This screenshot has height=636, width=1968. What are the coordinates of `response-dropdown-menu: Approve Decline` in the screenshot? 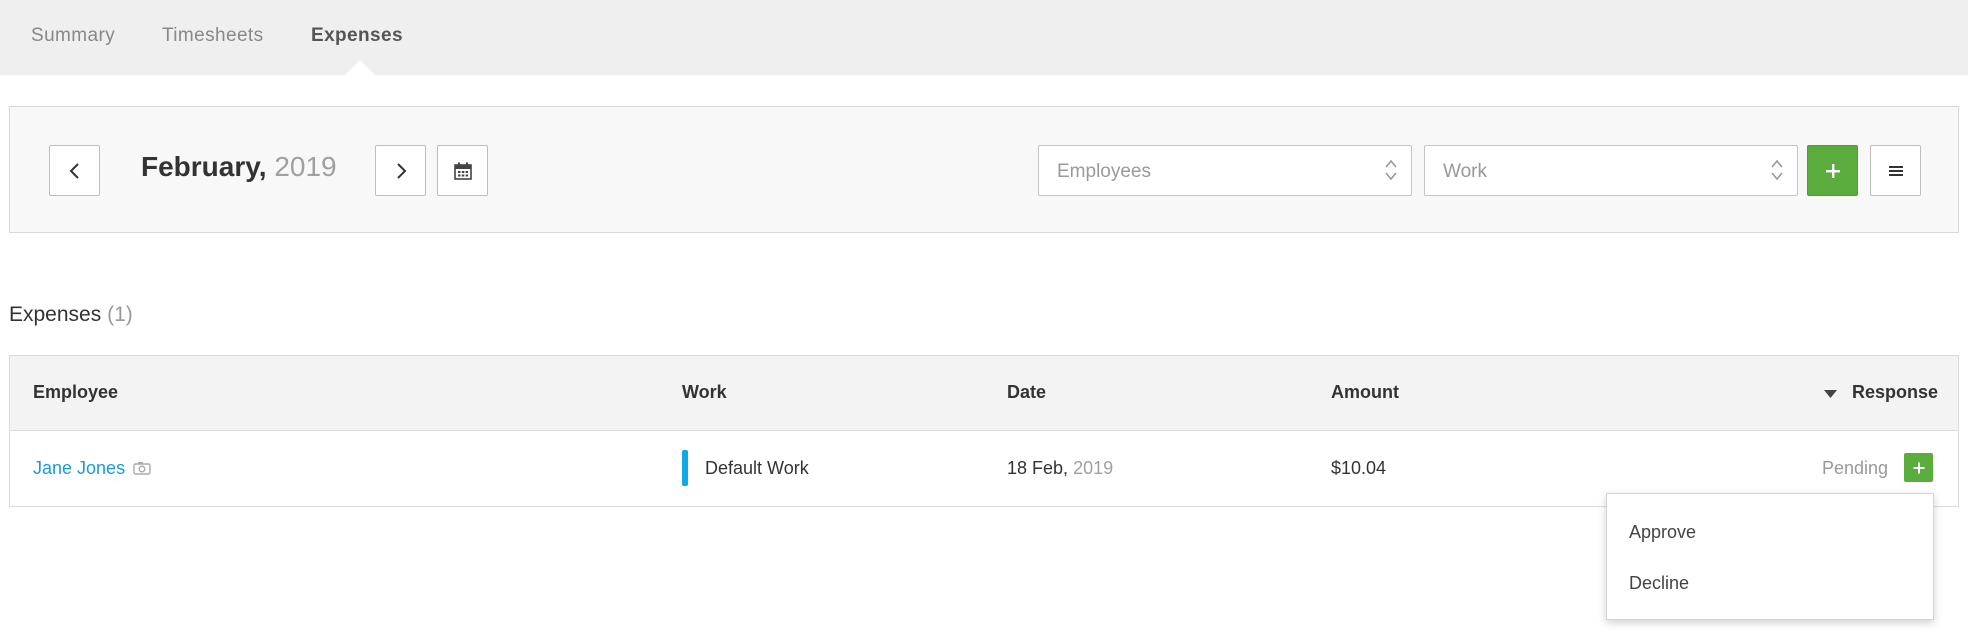 It's located at (1770, 556).